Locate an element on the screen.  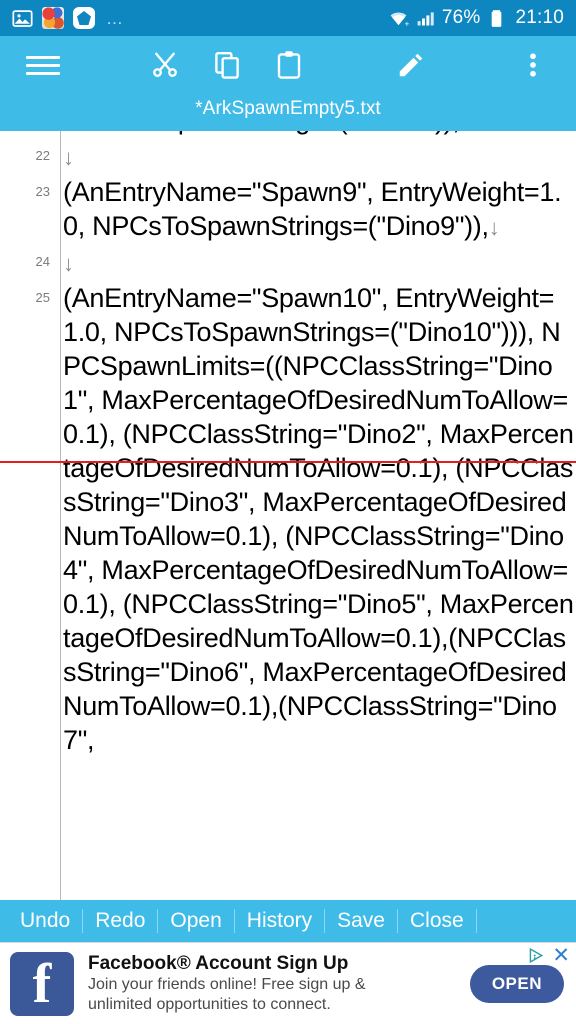
edit-button is located at coordinates (411, 65).